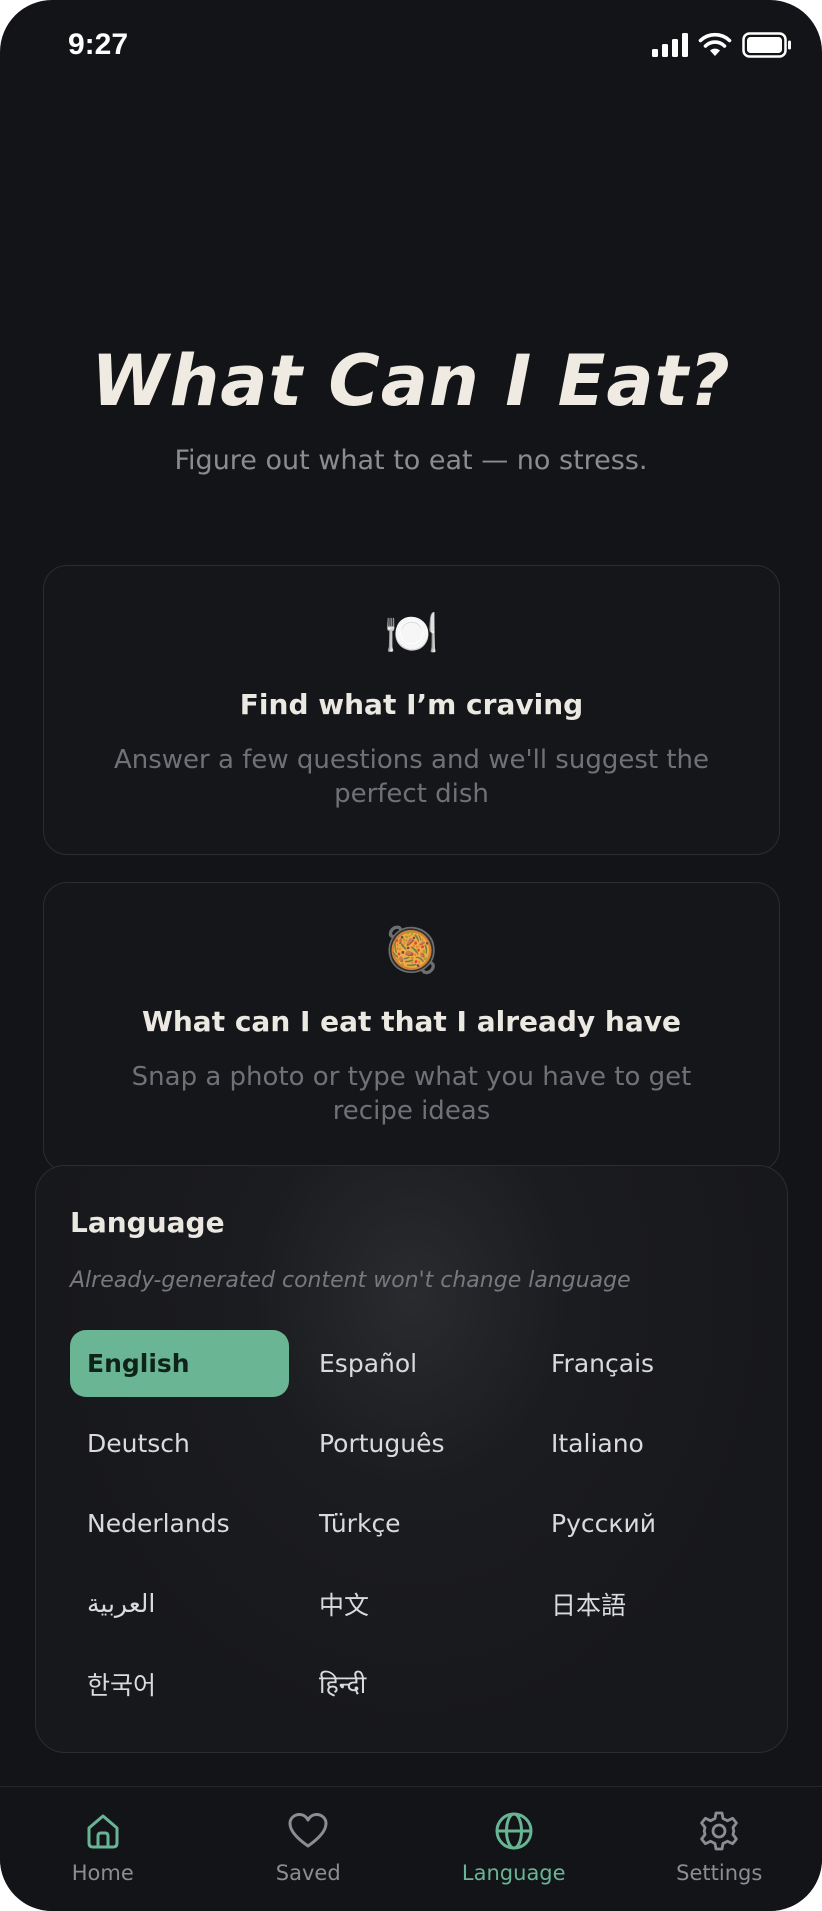 The height and width of the screenshot is (1911, 822). What do you see at coordinates (179, 1523) in the screenshot?
I see `language-option-dutch: Nederlands` at bounding box center [179, 1523].